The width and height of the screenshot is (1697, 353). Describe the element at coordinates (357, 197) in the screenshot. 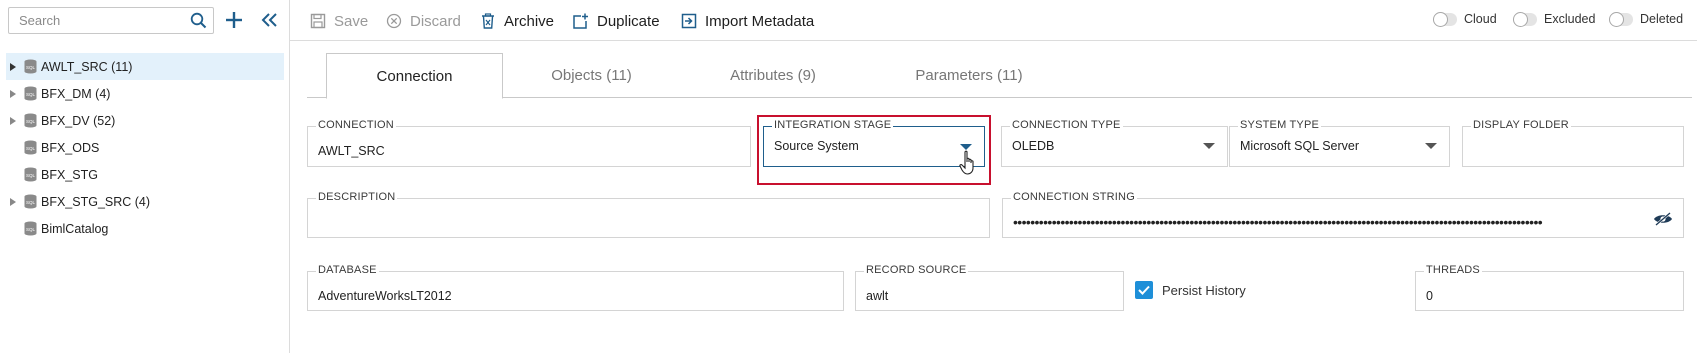

I see `description-label: DESCRIPTION` at that location.